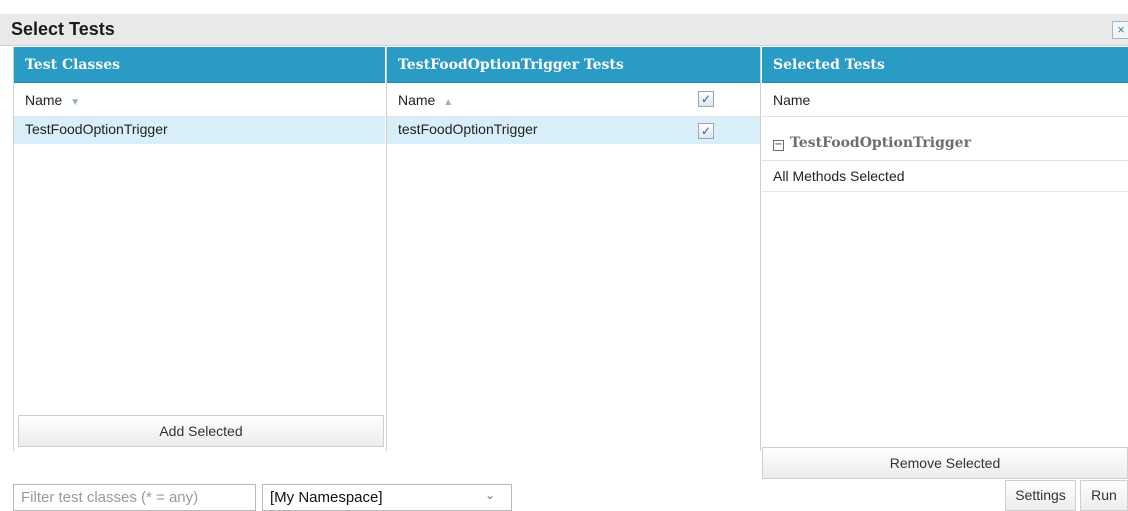 The width and height of the screenshot is (1128, 511). I want to click on test-method-row: testFoodOptionTrigger ✓, so click(573, 130).